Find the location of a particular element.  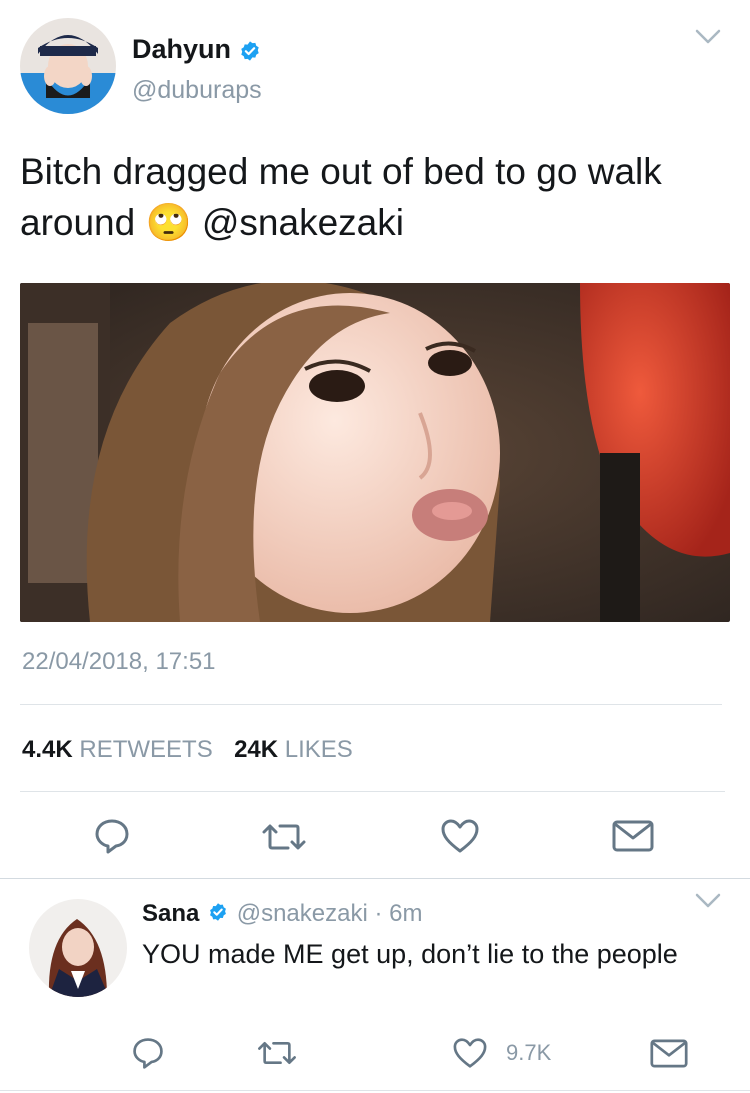

author-name-row: Dahyun is located at coordinates (196, 51).